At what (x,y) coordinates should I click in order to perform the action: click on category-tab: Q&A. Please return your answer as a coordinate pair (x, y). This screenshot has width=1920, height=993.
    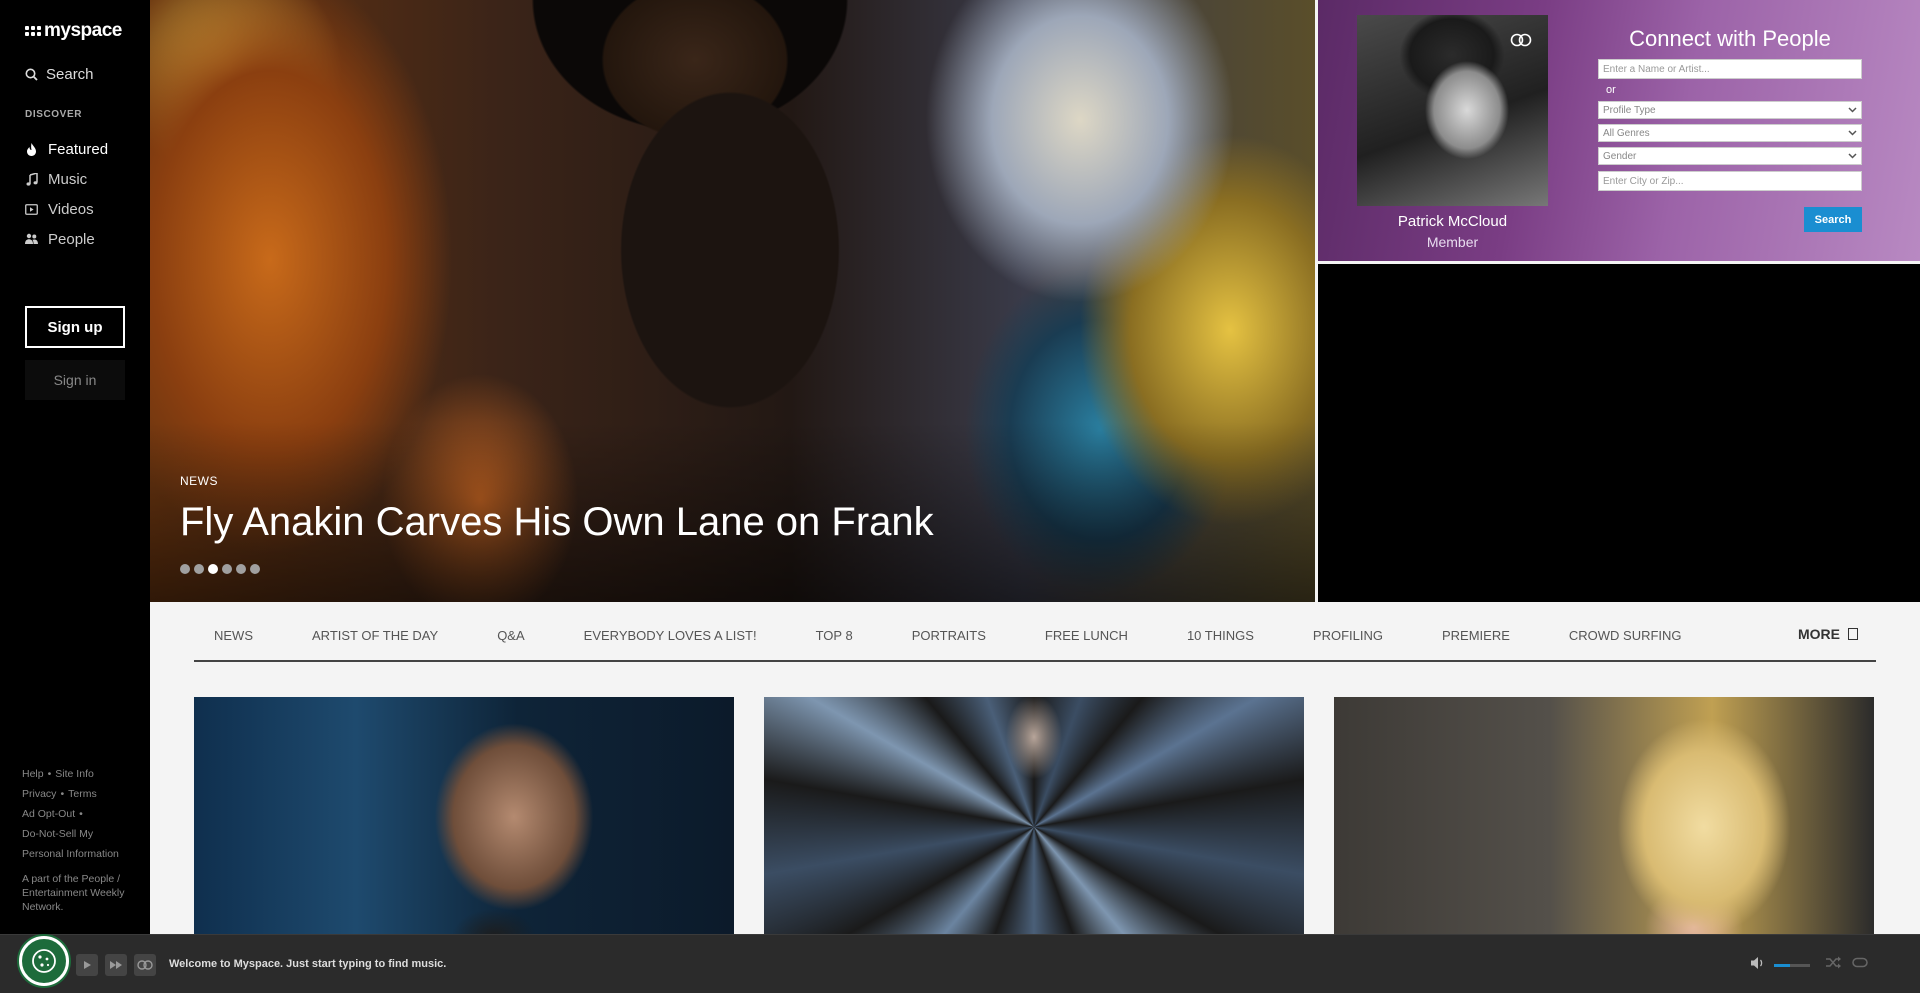
    Looking at the image, I should click on (510, 635).